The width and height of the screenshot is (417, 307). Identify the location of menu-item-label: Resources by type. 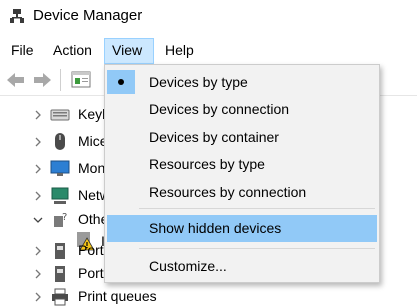
(207, 164).